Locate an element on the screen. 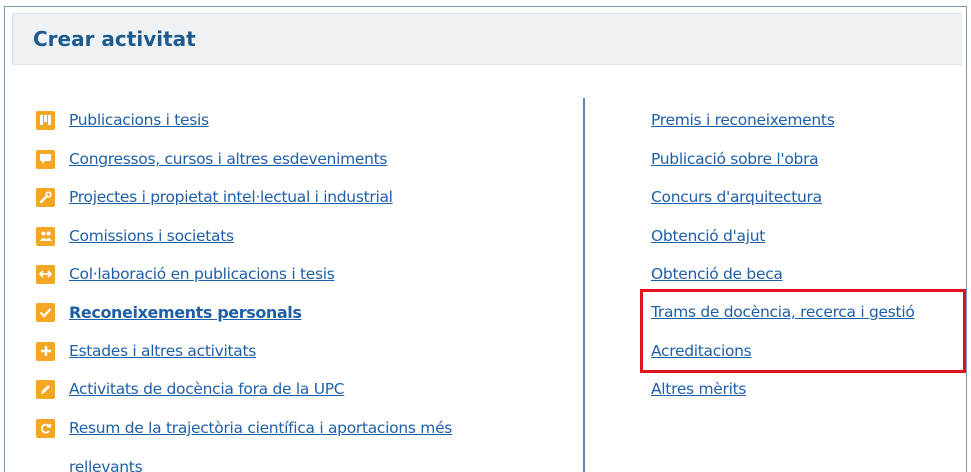  left-item-comissions: Comissions i societats is located at coordinates (135, 236).